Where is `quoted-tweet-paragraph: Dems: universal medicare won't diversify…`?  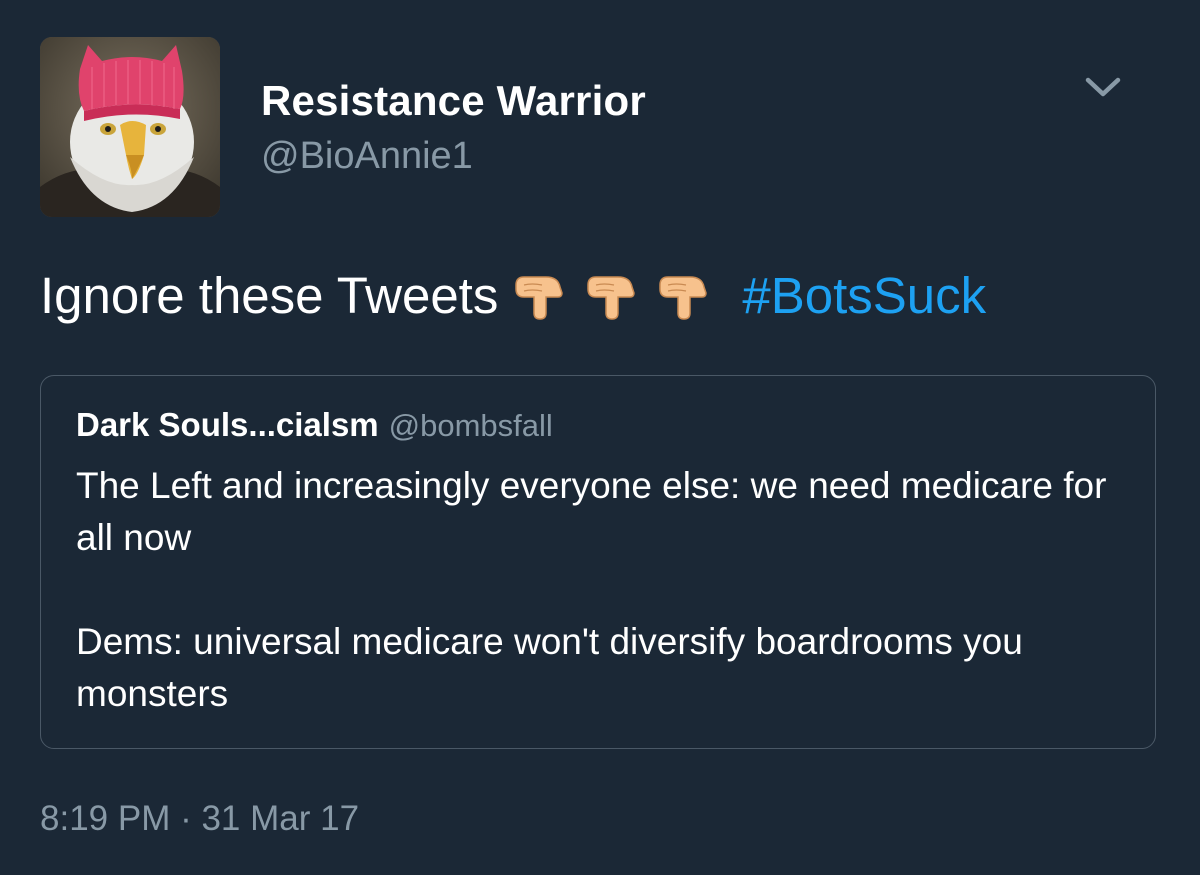 quoted-tweet-paragraph: Dems: universal medicare won't diversify… is located at coordinates (549, 667).